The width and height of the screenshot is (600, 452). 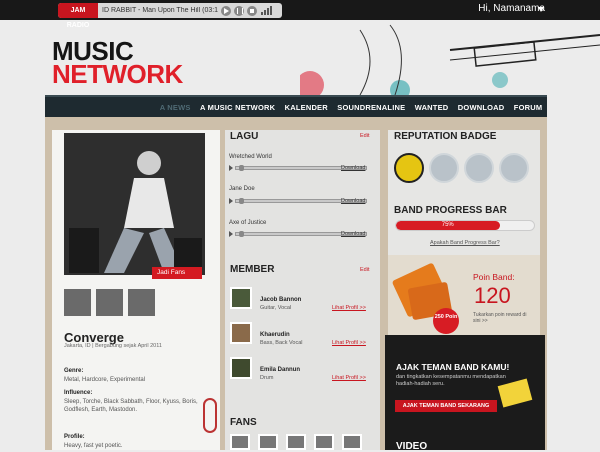 I want to click on member-role: Drum, so click(x=267, y=378).